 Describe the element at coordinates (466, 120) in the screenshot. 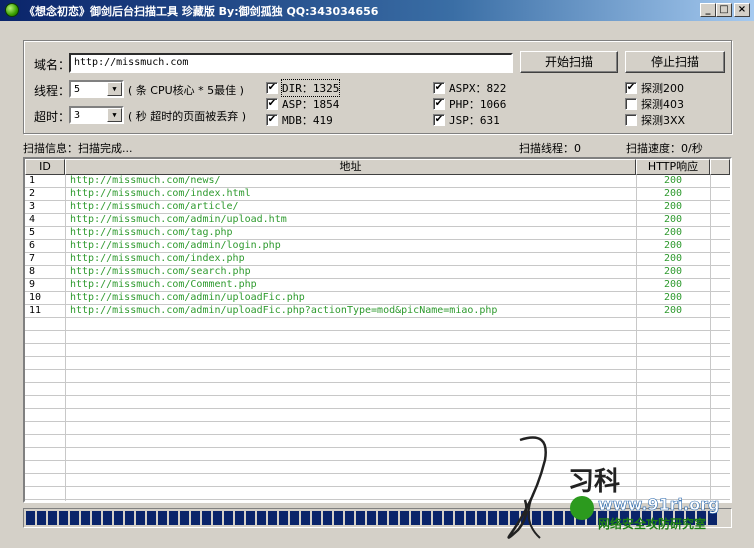

I see `checkbox-jsp: ✔ JSP：631` at that location.